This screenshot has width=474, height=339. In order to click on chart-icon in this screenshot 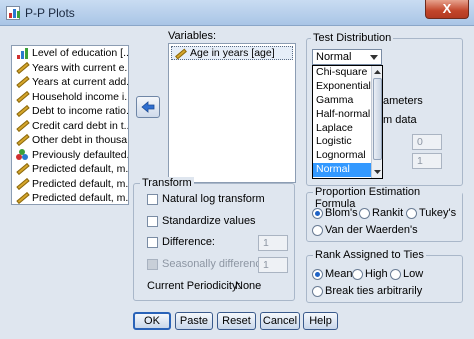, I will do `click(13, 13)`.